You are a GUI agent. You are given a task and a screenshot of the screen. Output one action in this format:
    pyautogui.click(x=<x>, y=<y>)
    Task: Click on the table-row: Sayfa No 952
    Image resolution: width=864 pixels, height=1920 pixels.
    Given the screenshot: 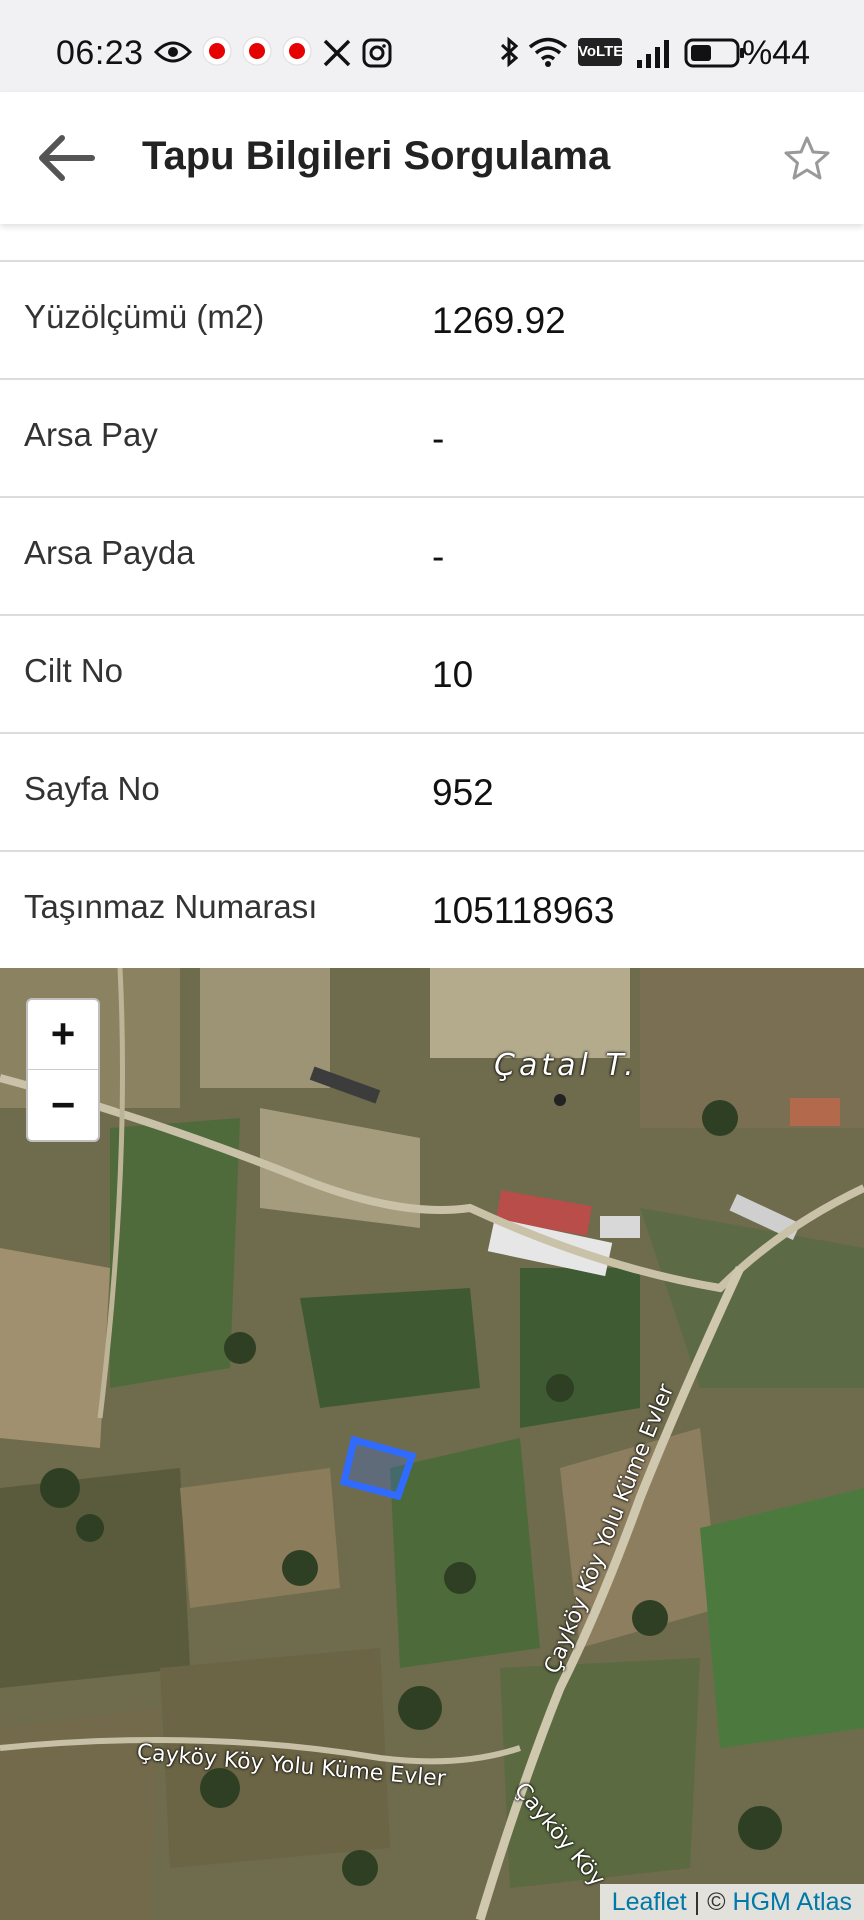 What is the action you would take?
    pyautogui.click(x=432, y=793)
    